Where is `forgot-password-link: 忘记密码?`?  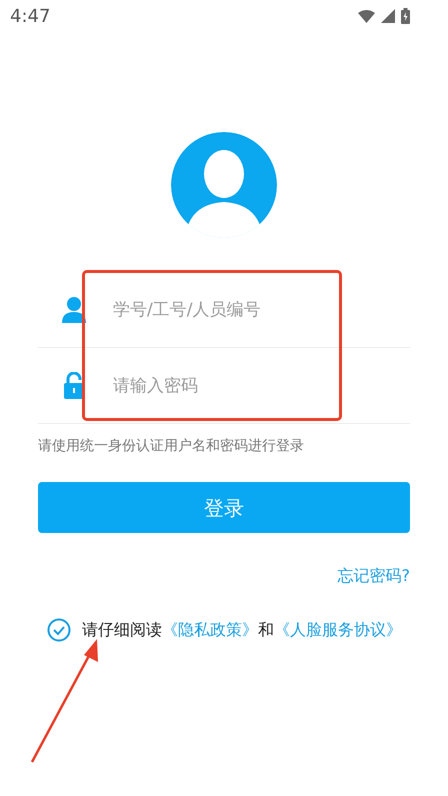
forgot-password-link: 忘记密码? is located at coordinates (374, 576).